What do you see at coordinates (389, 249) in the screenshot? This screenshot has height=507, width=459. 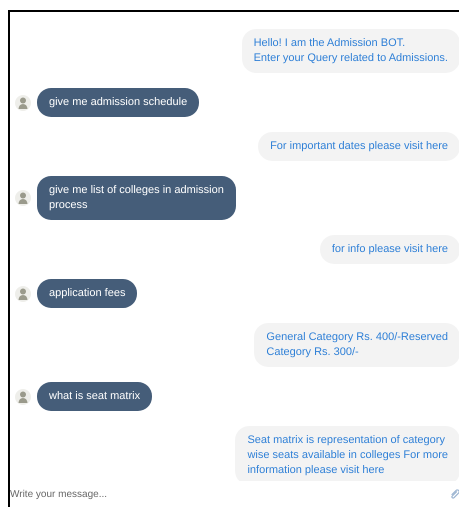 I see `bot-message: for info please visit here` at bounding box center [389, 249].